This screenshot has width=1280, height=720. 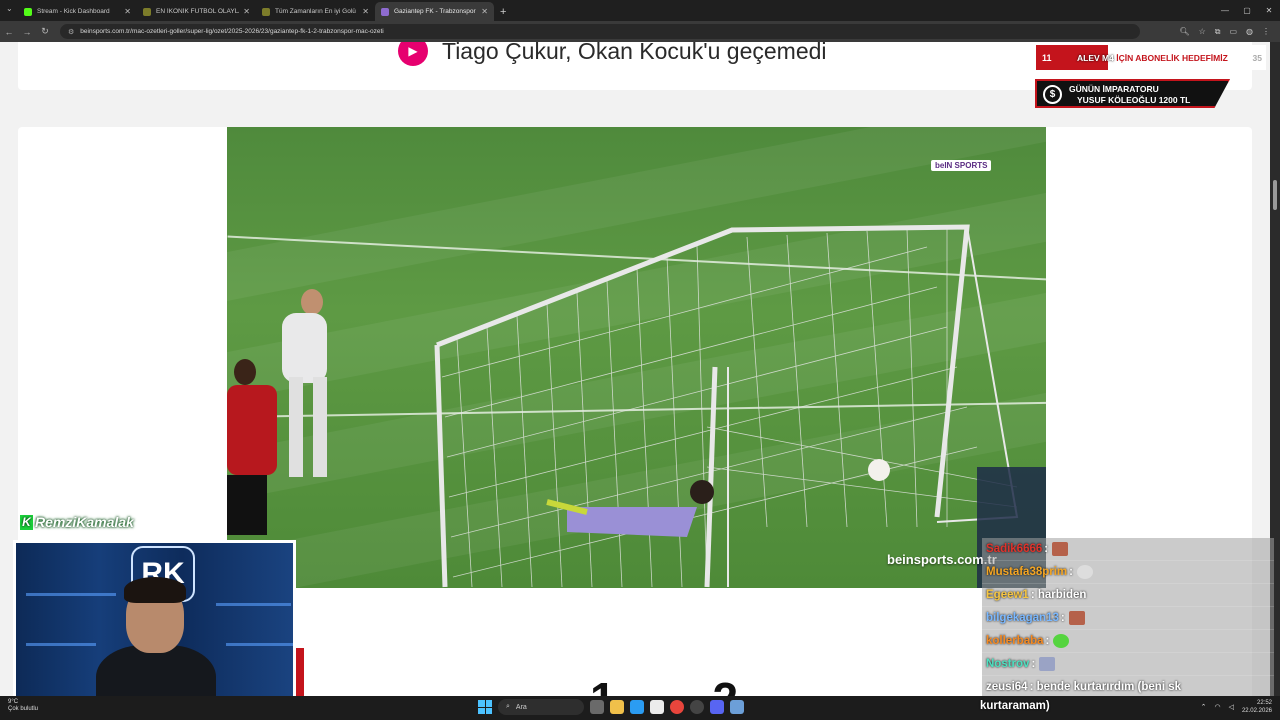 I want to click on tray-chevron-icon: ⌃, so click(x=1204, y=707).